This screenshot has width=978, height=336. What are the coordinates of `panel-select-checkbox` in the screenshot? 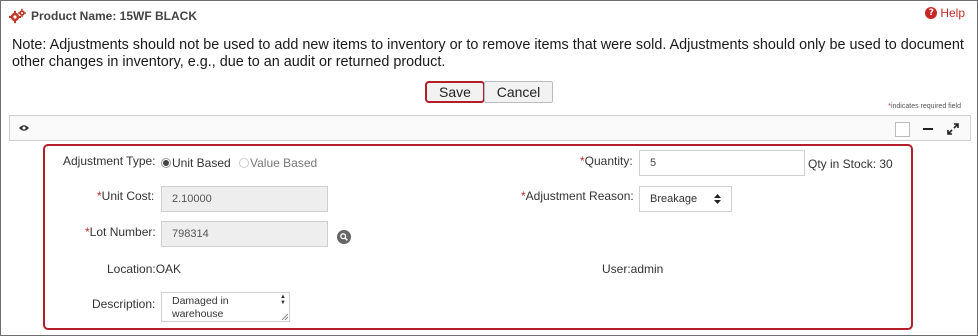 It's located at (902, 129).